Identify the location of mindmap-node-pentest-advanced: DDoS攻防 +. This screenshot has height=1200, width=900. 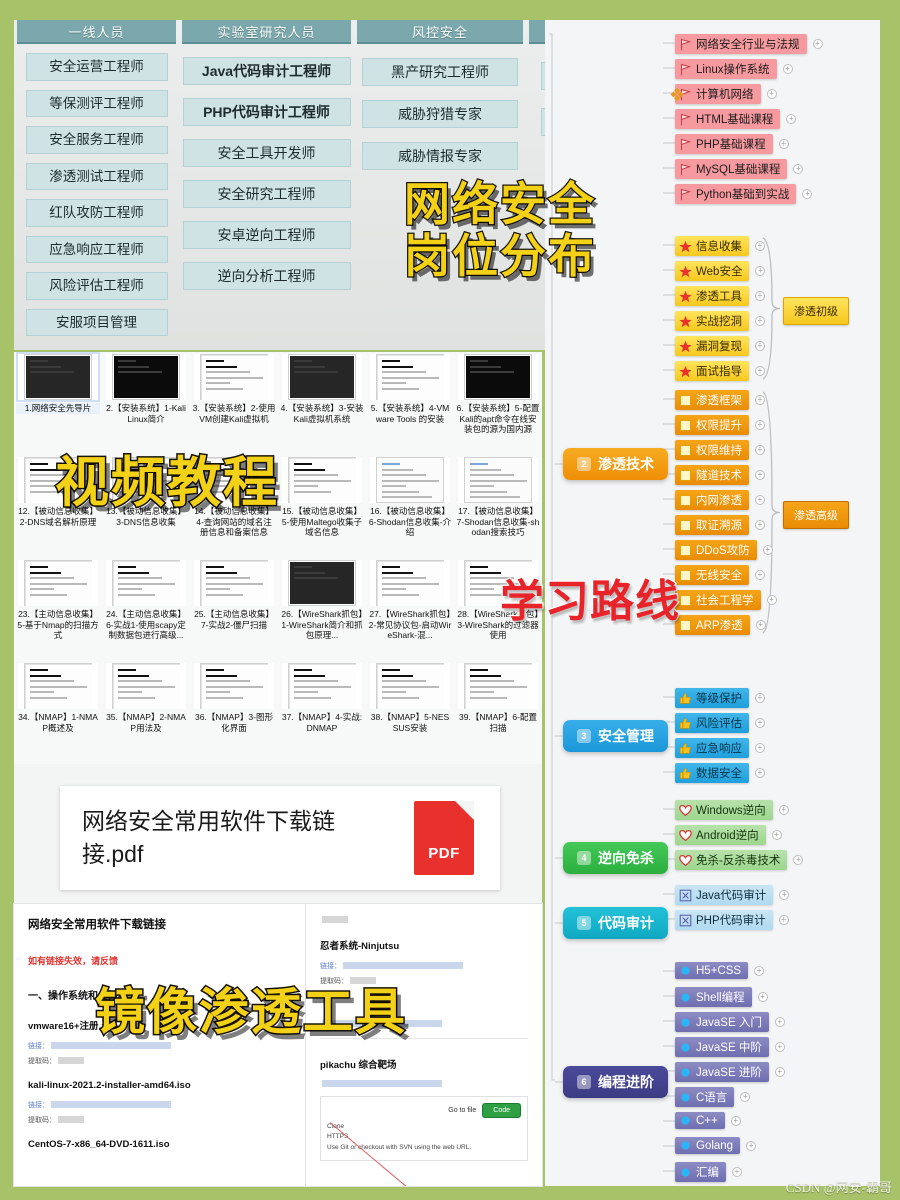
(724, 550).